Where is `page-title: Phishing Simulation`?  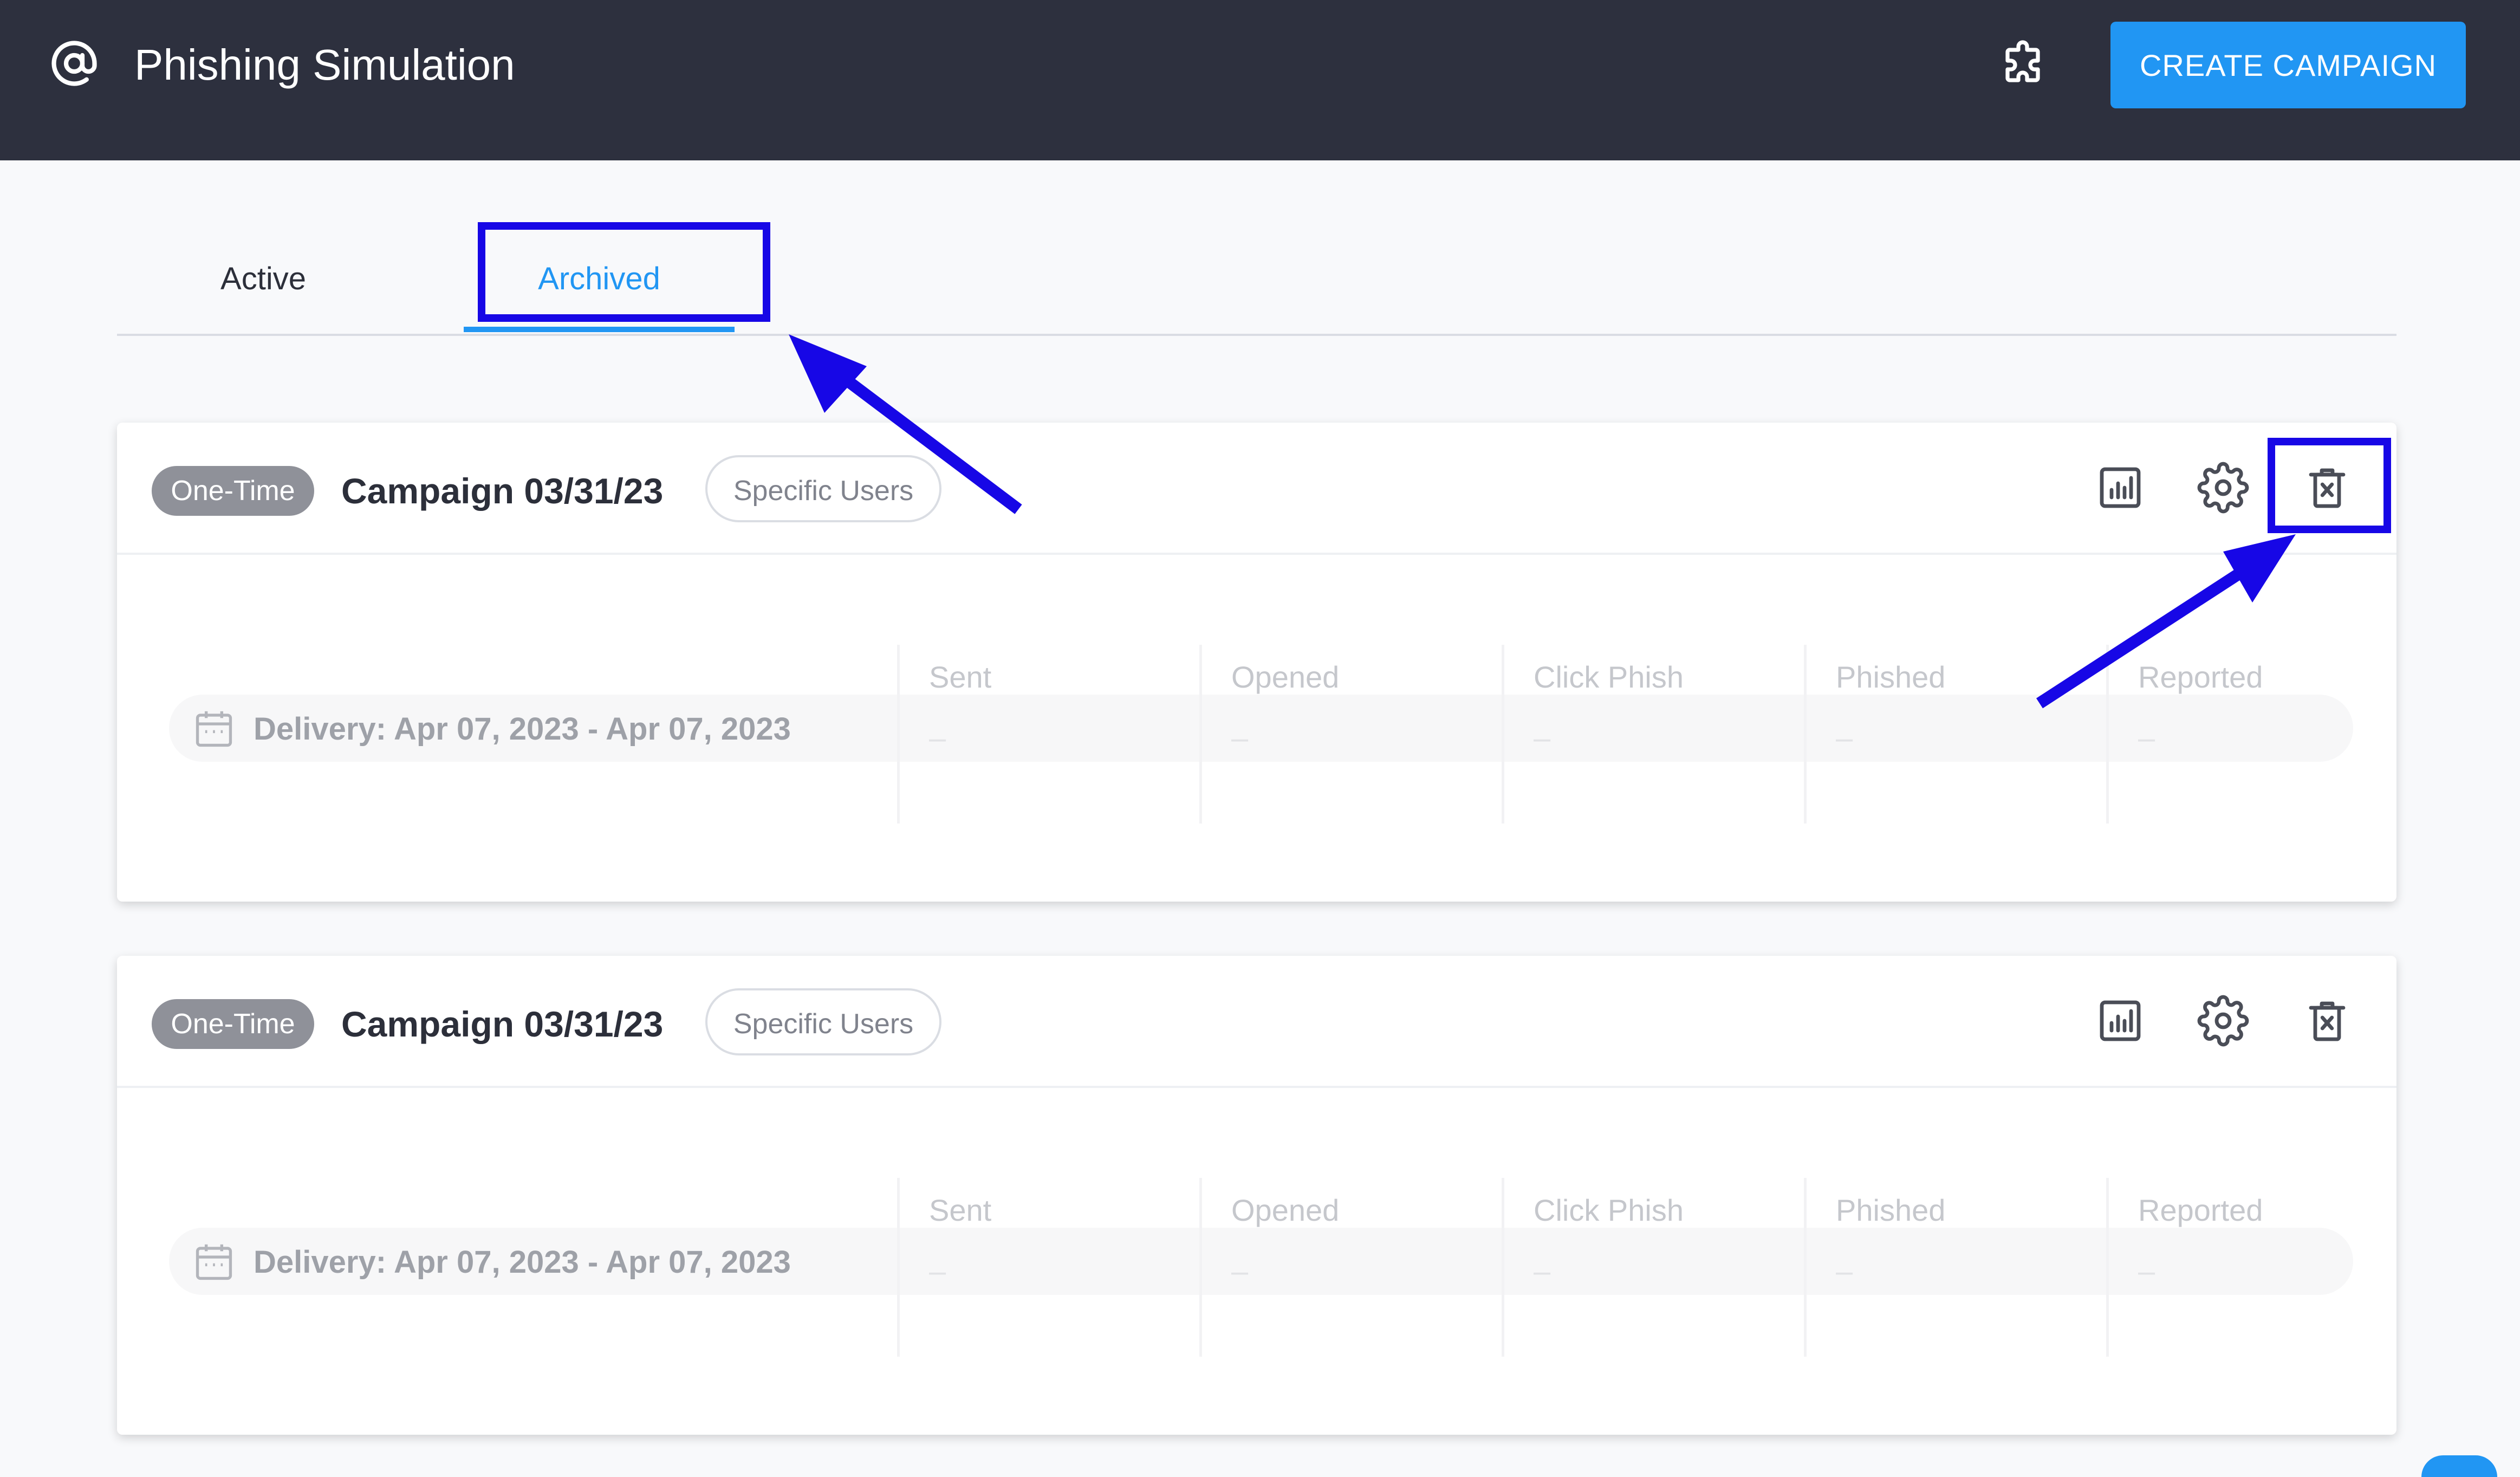 page-title: Phishing Simulation is located at coordinates (325, 65).